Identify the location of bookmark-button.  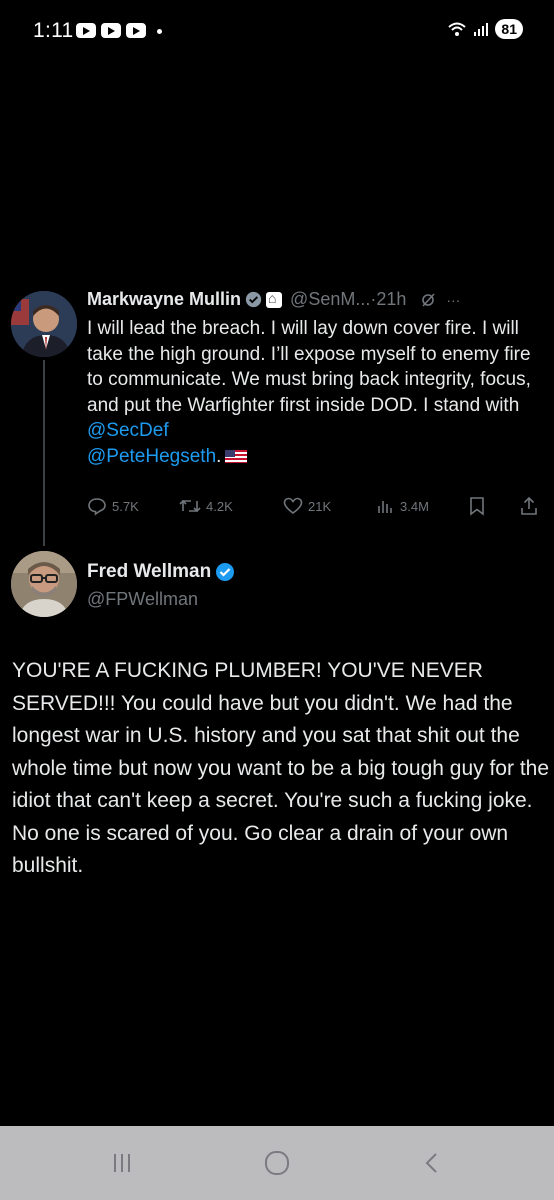
(477, 506).